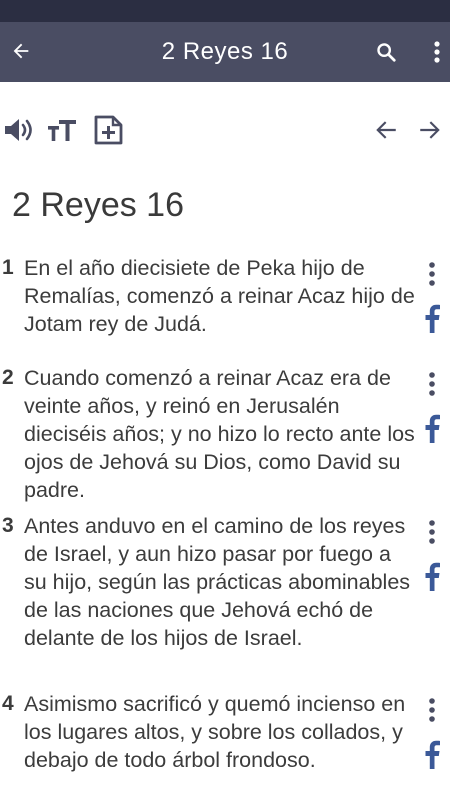  What do you see at coordinates (225, 130) in the screenshot?
I see `reader-toolbar` at bounding box center [225, 130].